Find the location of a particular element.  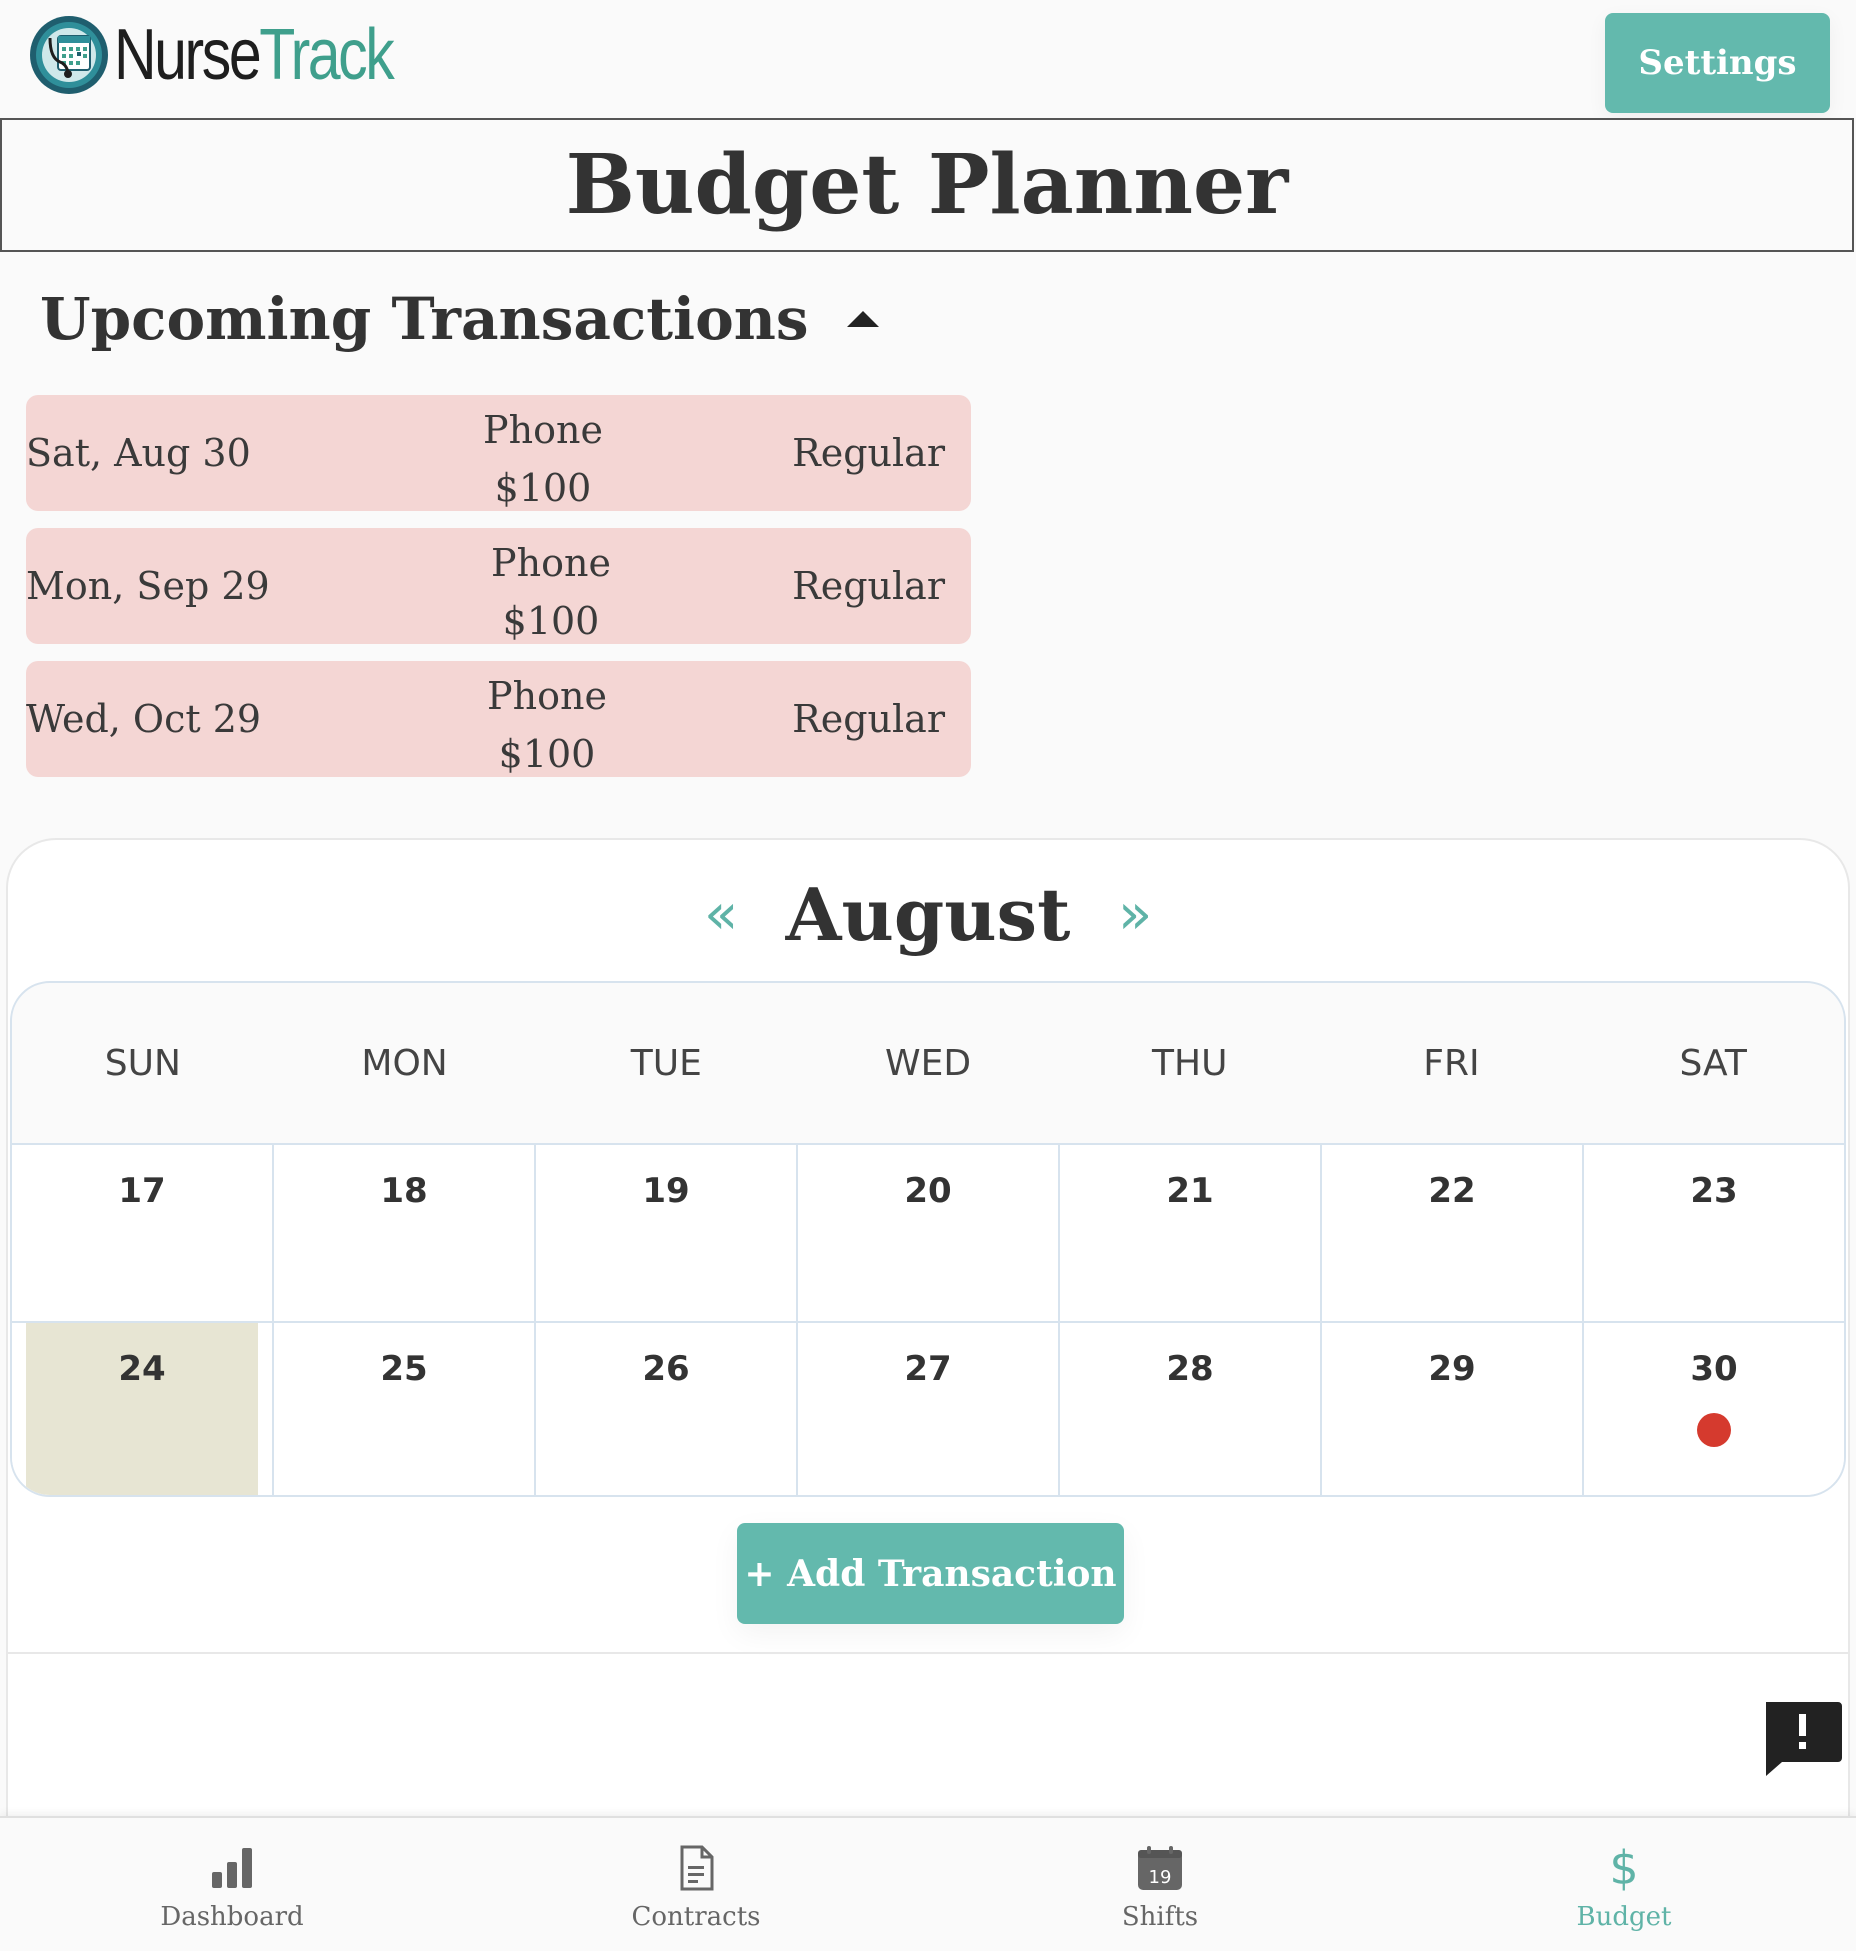

transaction-date: Mon, Sep 29 is located at coordinates (148, 586).